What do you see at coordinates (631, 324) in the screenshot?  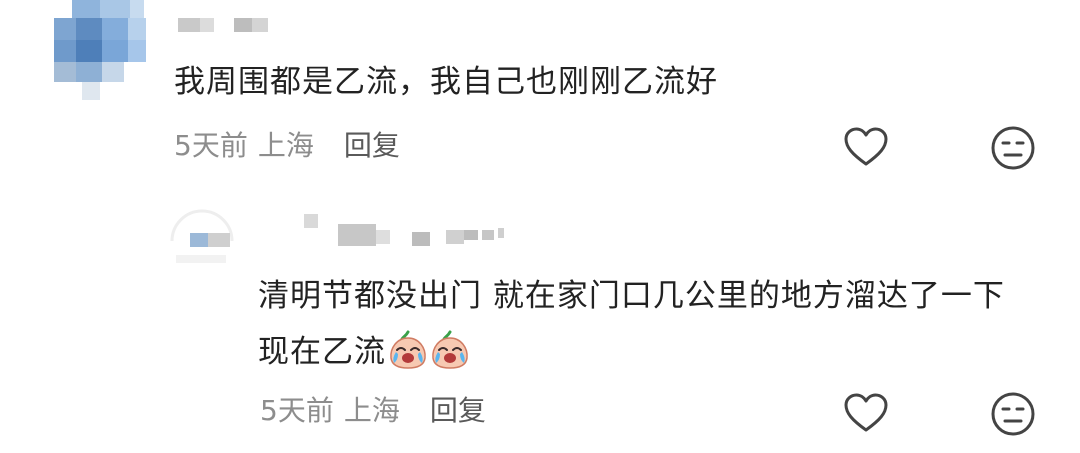 I see `reply-text-content: 清明节都没出门 就在家门口几公里的地方溜达了一下 现在乙流` at bounding box center [631, 324].